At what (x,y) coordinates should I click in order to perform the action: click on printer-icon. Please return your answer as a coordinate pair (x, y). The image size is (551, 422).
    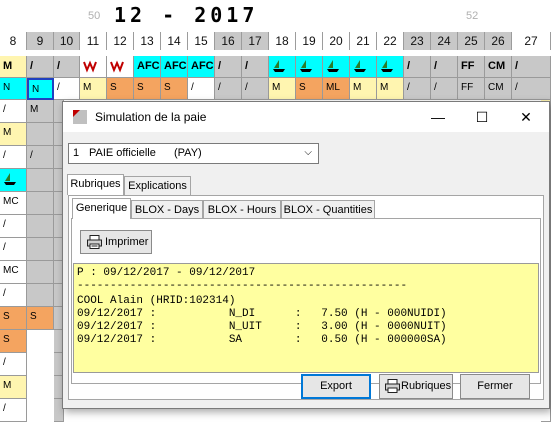
    Looking at the image, I should click on (94, 242).